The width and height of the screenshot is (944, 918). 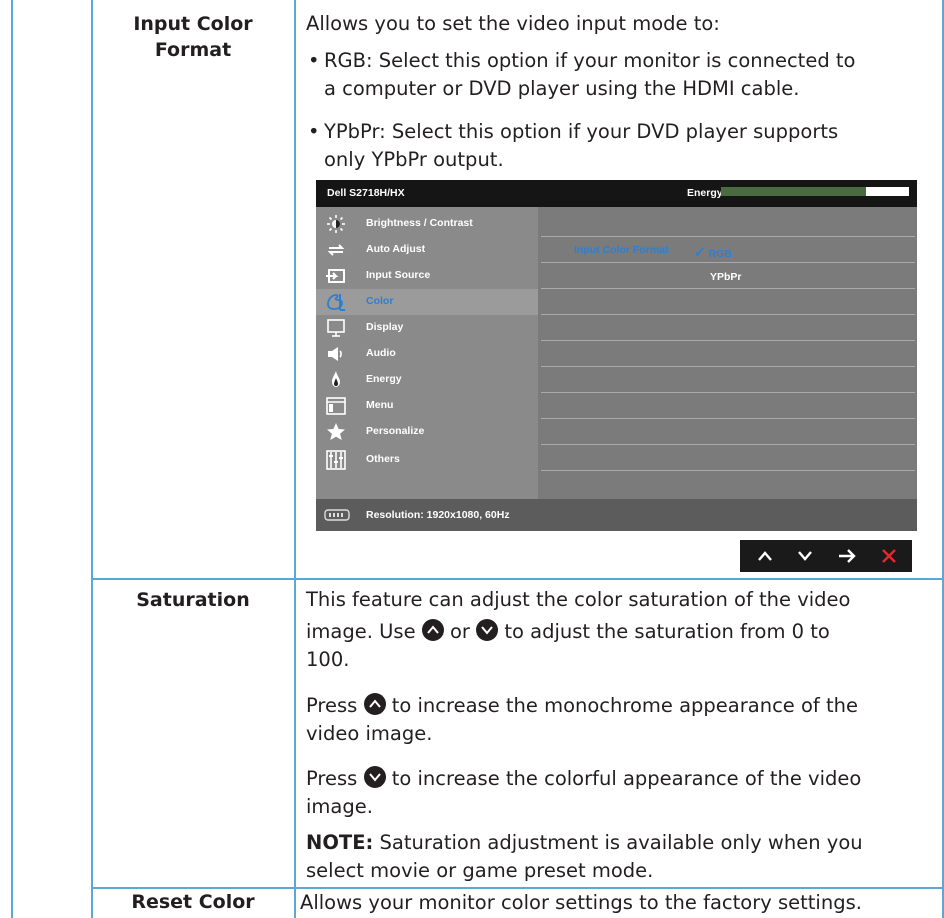 What do you see at coordinates (193, 902) in the screenshot?
I see `row-label-reset-color: Reset Color` at bounding box center [193, 902].